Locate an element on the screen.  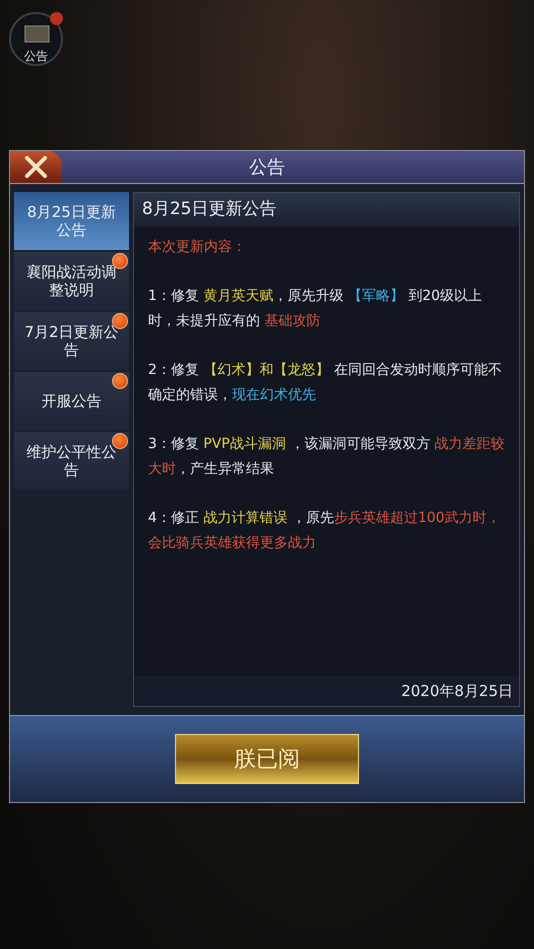
update-note-paragraph: 4：修正 战力计算错误 ，原先步兵英雄超过100武力时，会比骑兵英雄获得更多战力 is located at coordinates (325, 531).